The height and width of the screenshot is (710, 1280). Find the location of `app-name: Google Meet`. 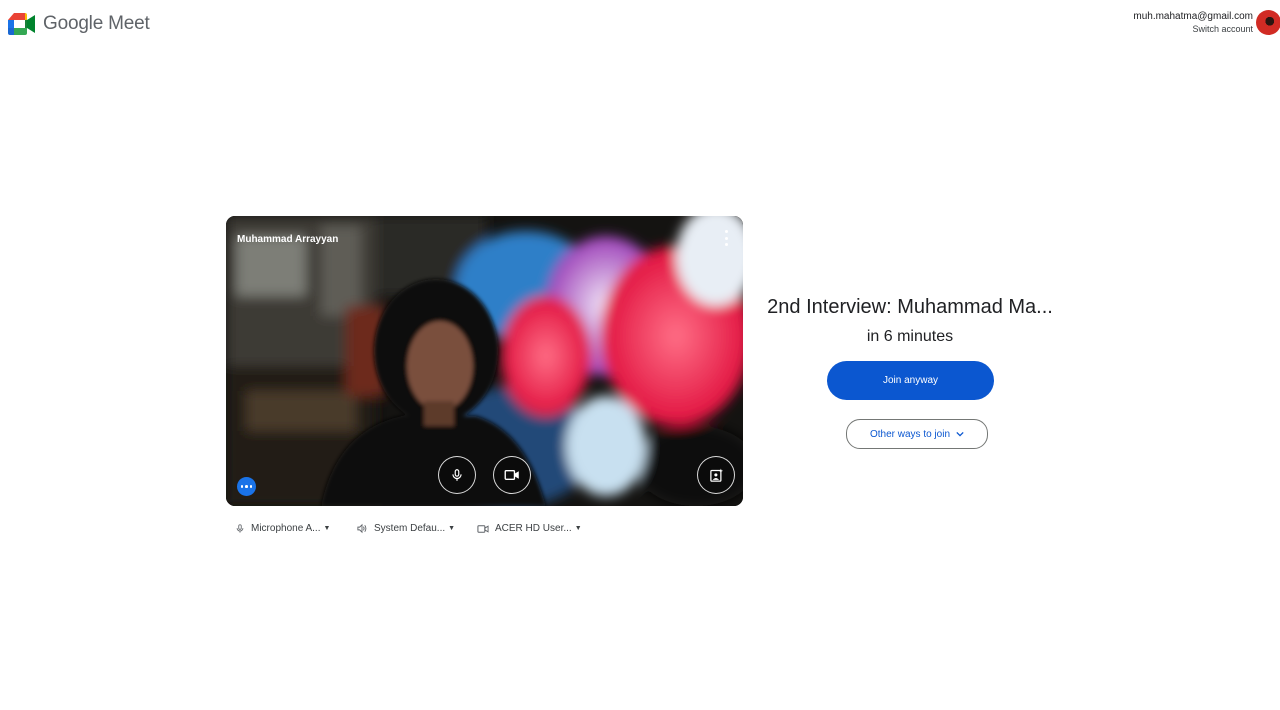

app-name: Google Meet is located at coordinates (96, 23).